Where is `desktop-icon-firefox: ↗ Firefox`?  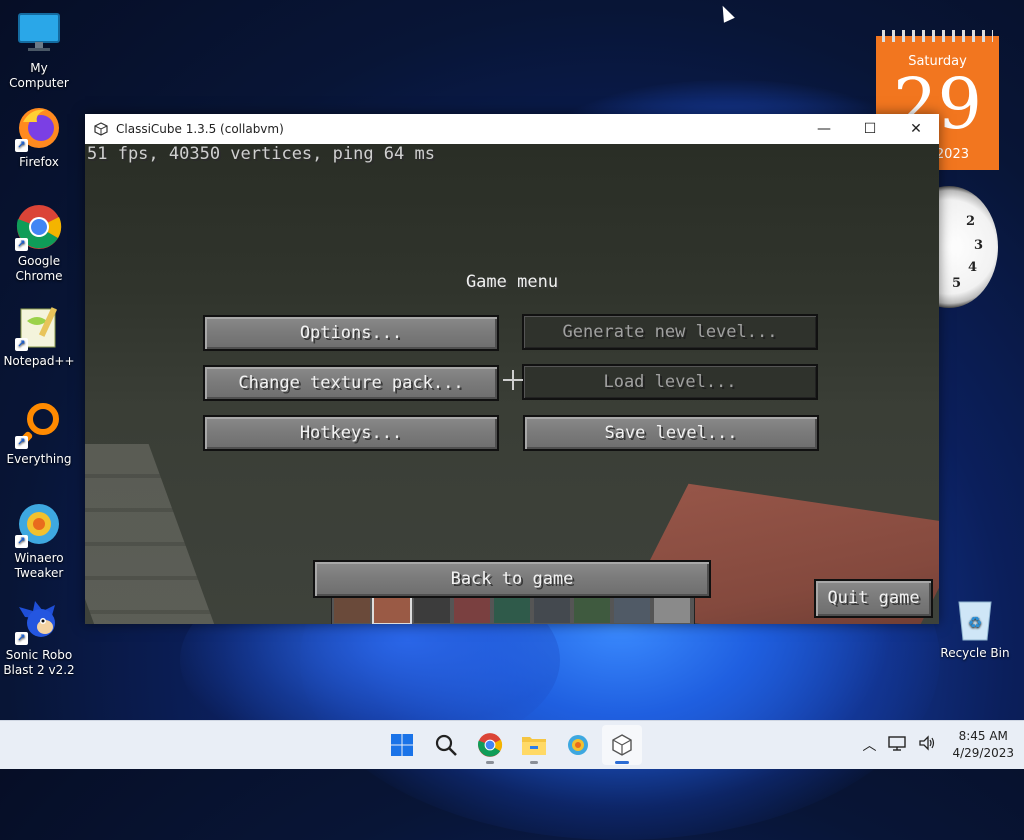 desktop-icon-firefox: ↗ Firefox is located at coordinates (39, 137).